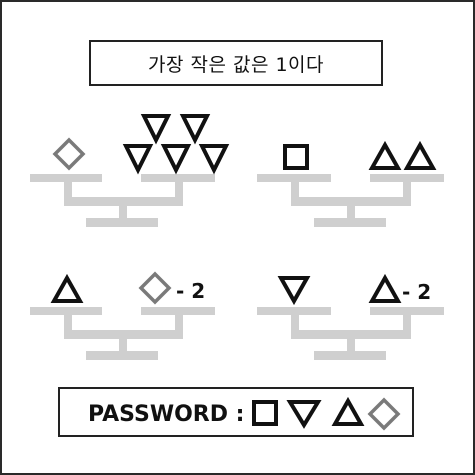 The image size is (475, 475). I want to click on password-symbols, so click(326, 413).